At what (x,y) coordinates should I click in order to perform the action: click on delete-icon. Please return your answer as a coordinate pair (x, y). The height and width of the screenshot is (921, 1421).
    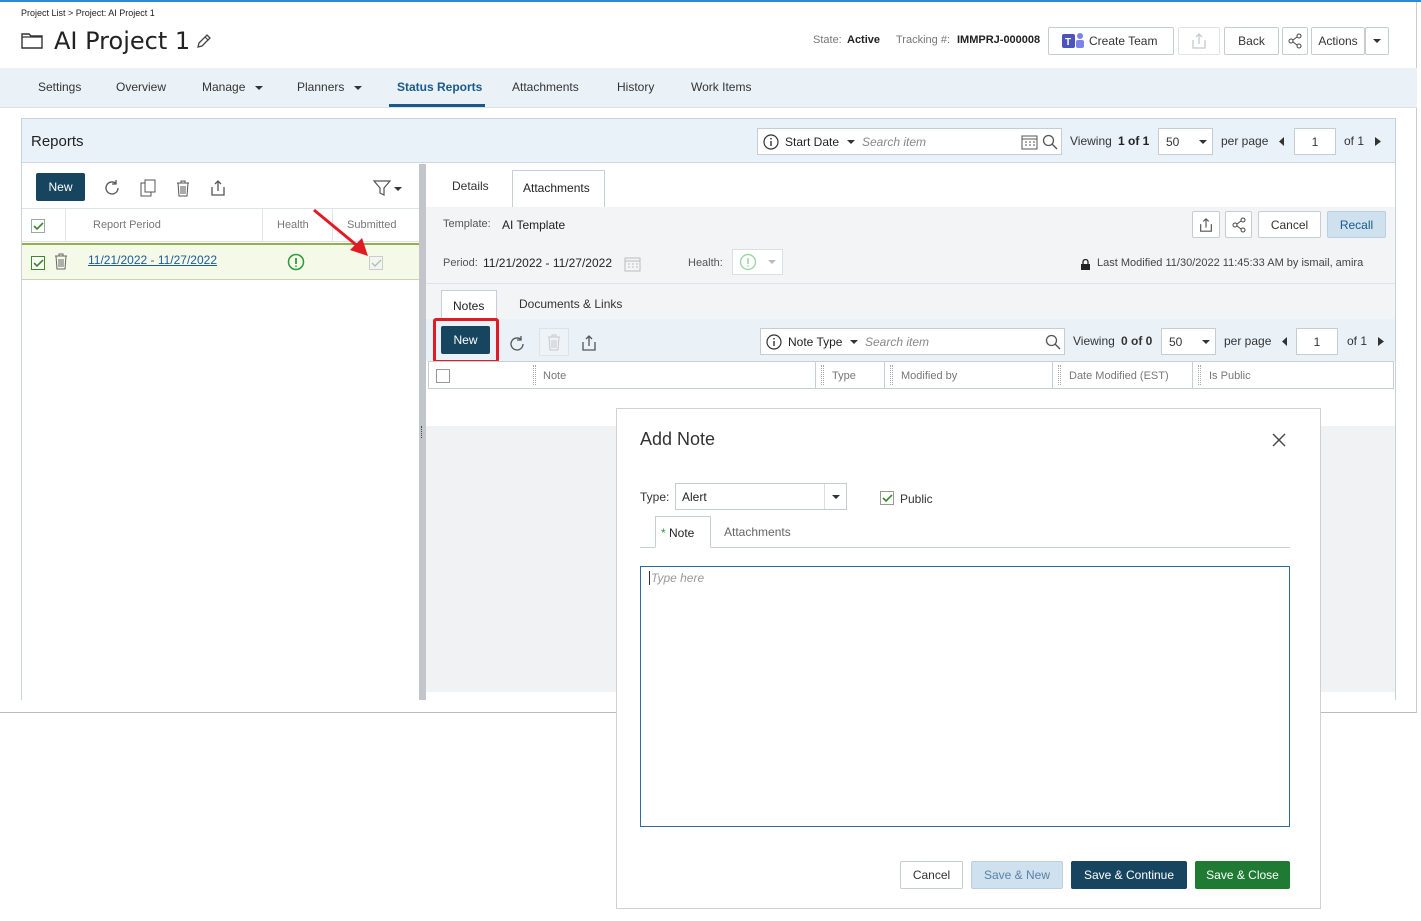
    Looking at the image, I should click on (183, 188).